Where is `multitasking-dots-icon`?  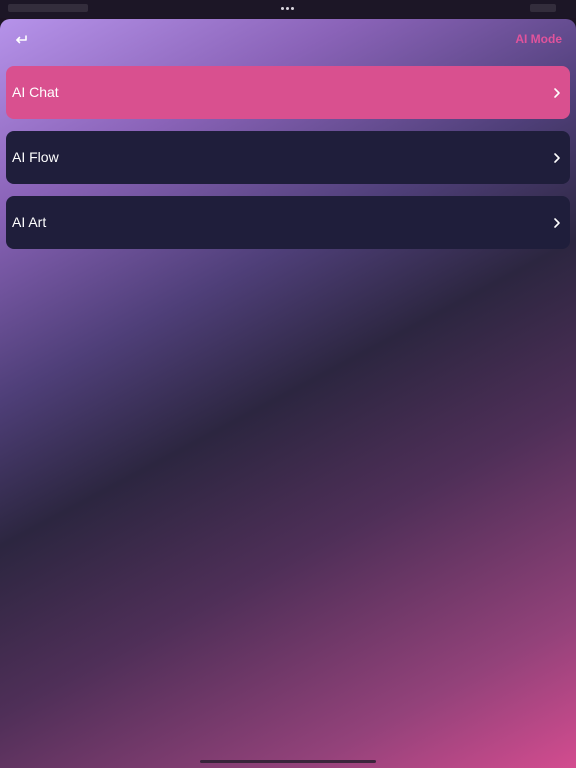 multitasking-dots-icon is located at coordinates (288, 9).